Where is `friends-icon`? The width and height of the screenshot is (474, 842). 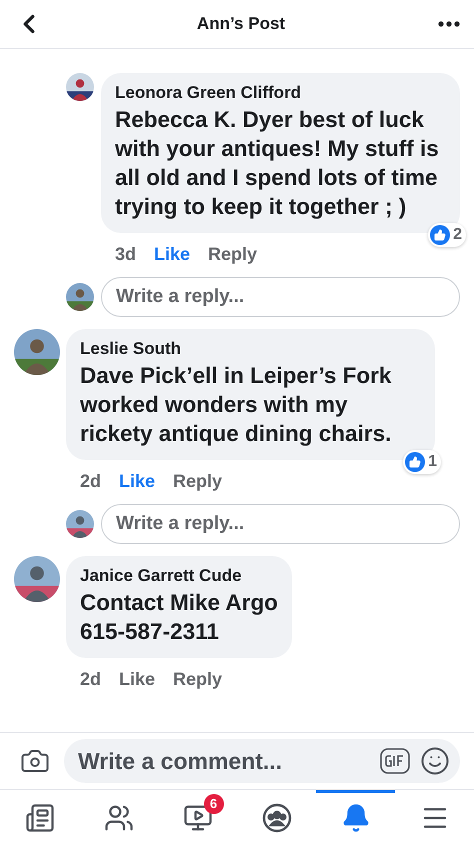 friends-icon is located at coordinates (119, 817).